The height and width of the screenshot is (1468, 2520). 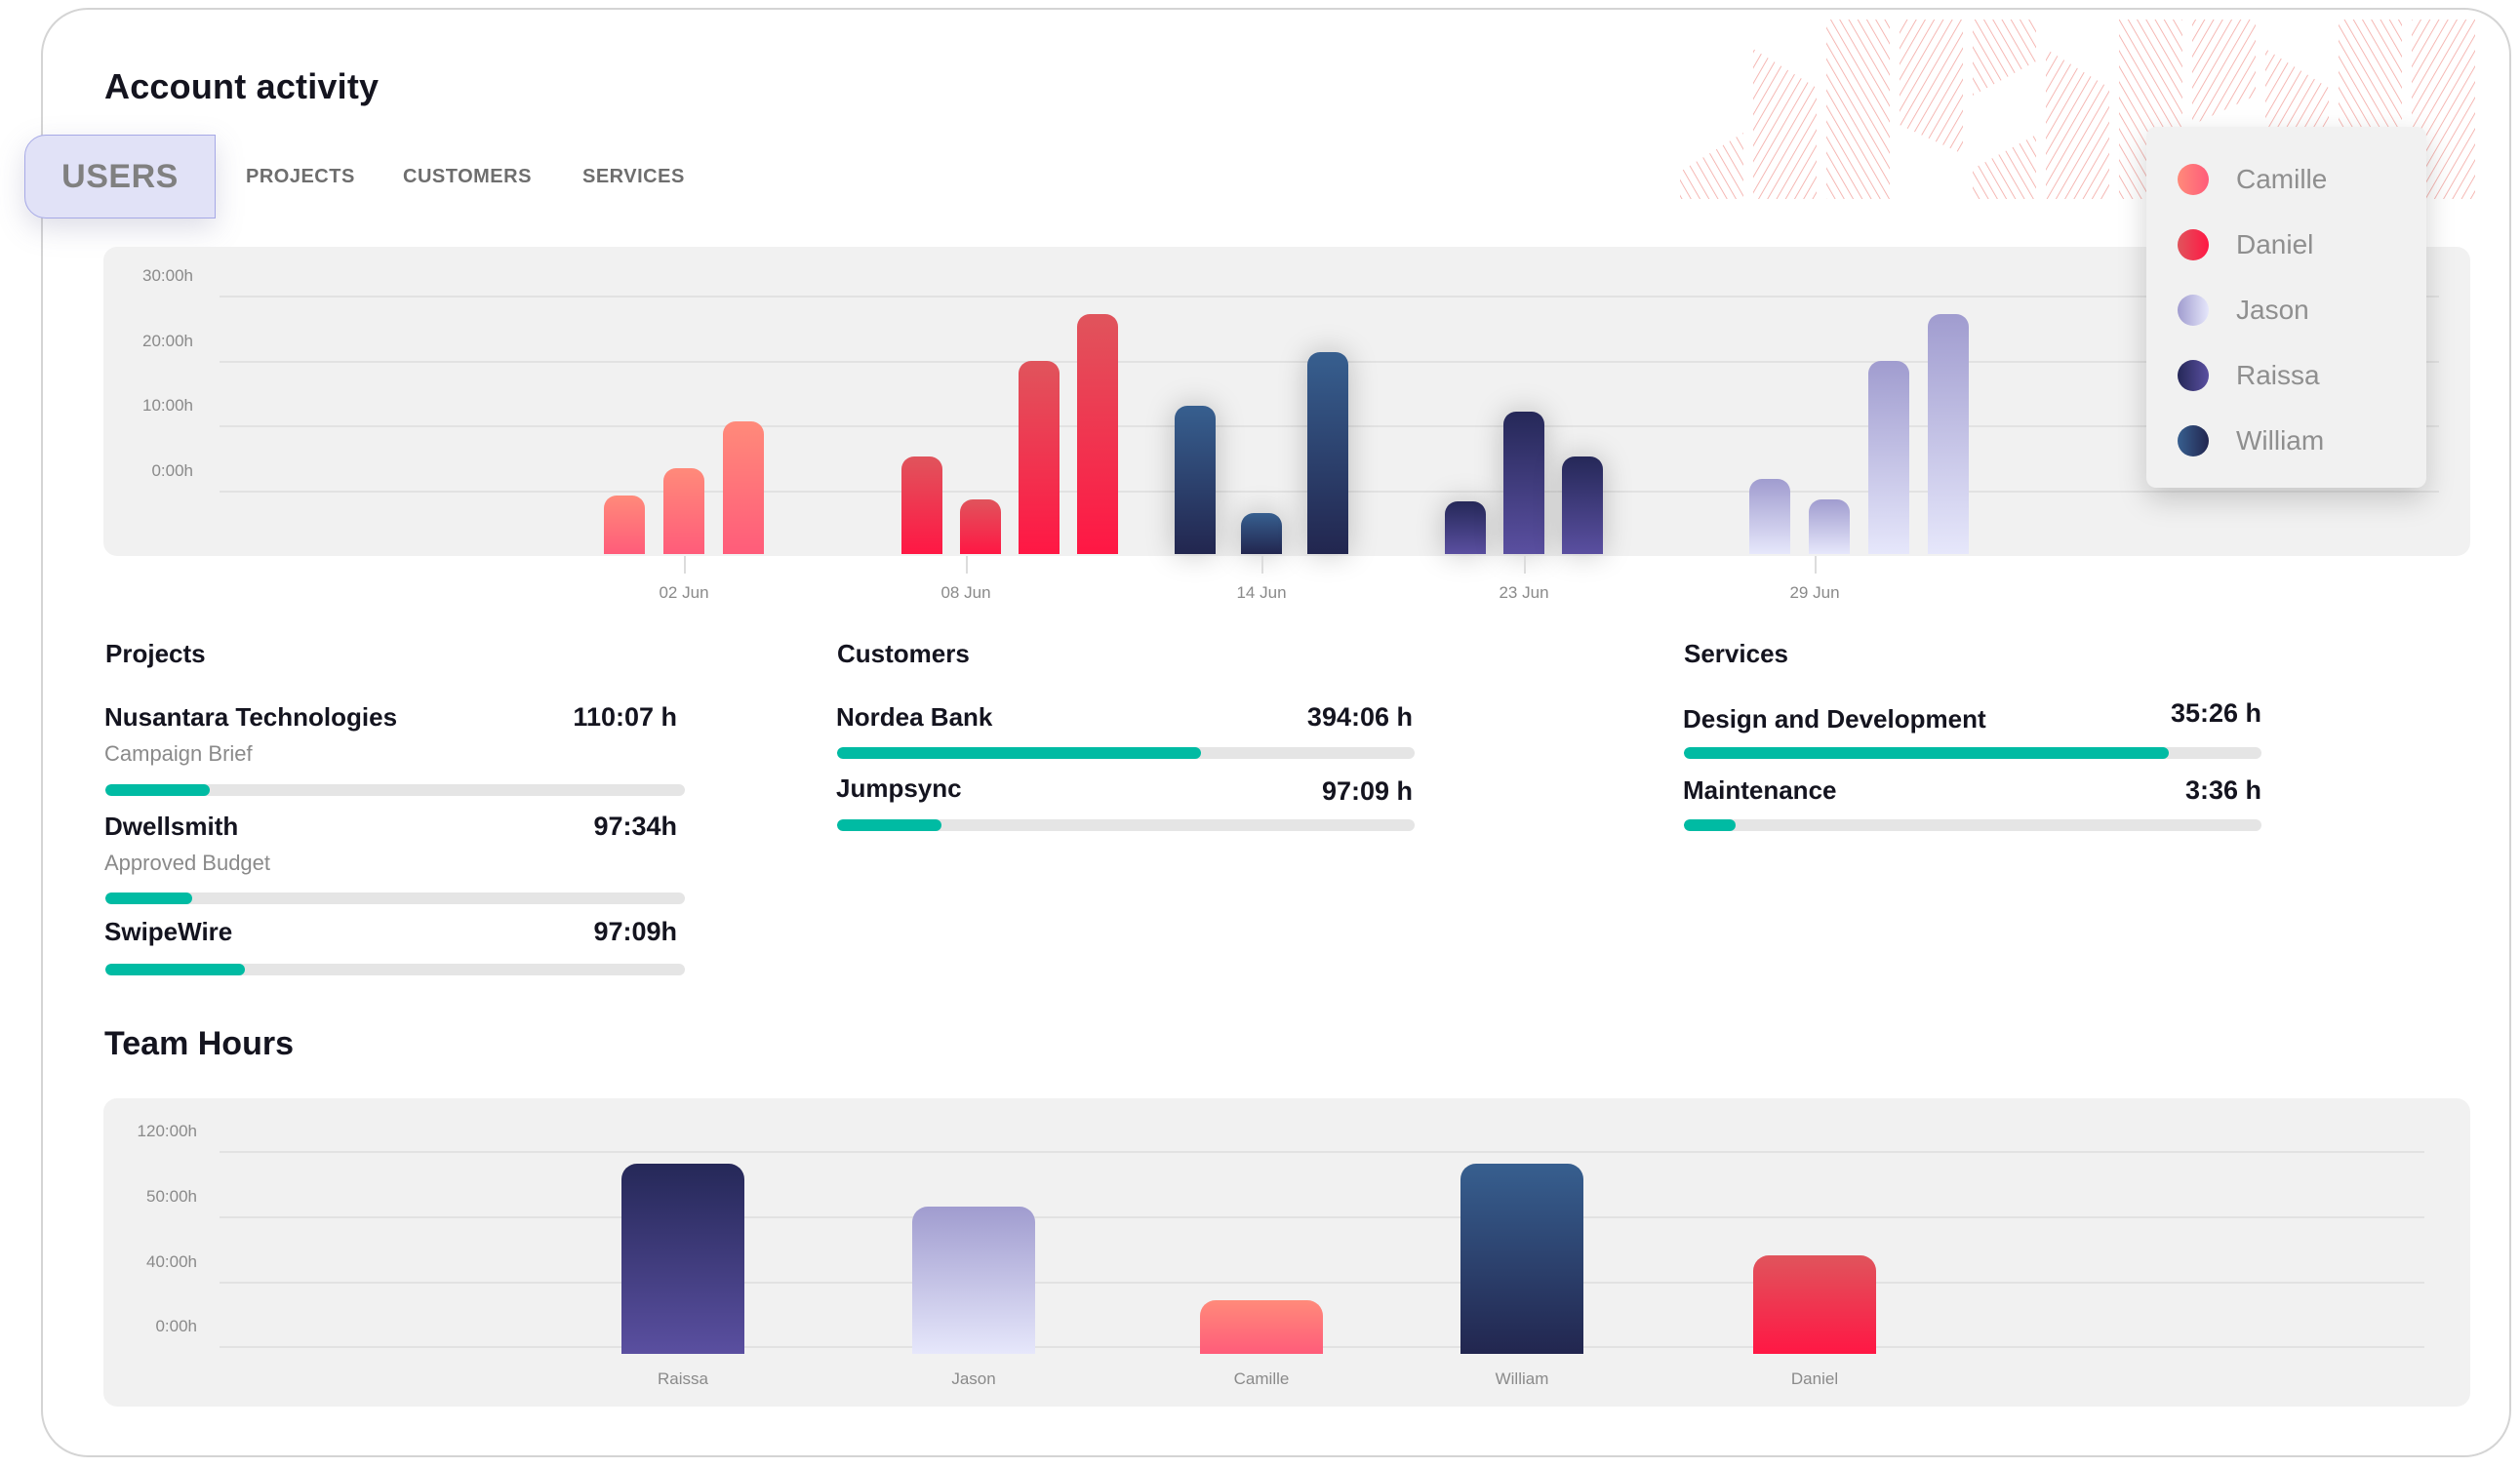 What do you see at coordinates (973, 1378) in the screenshot?
I see `x-axis-label: Jason` at bounding box center [973, 1378].